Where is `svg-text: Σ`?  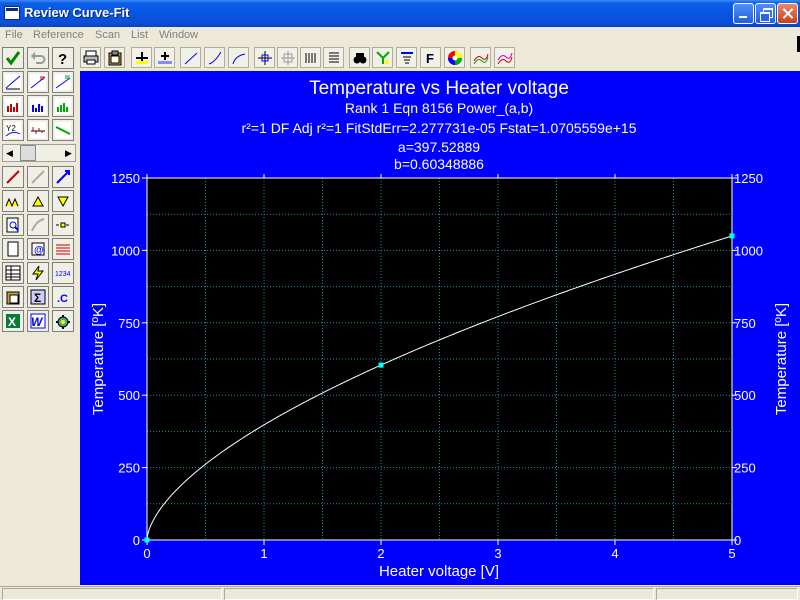
svg-text: Σ is located at coordinates (37, 298).